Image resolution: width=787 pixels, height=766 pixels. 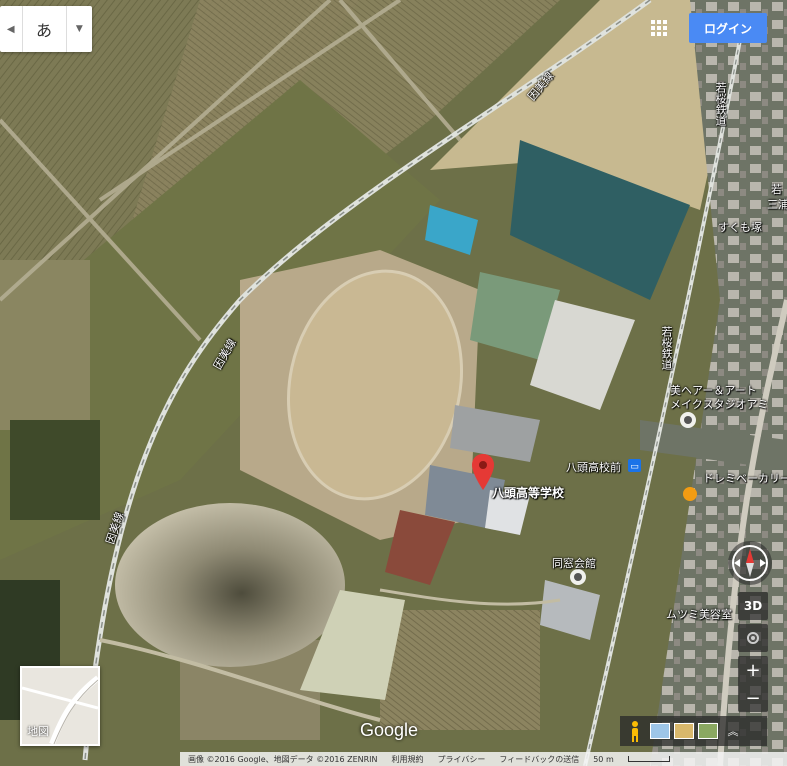 I want to click on compass-icon, so click(x=750, y=563).